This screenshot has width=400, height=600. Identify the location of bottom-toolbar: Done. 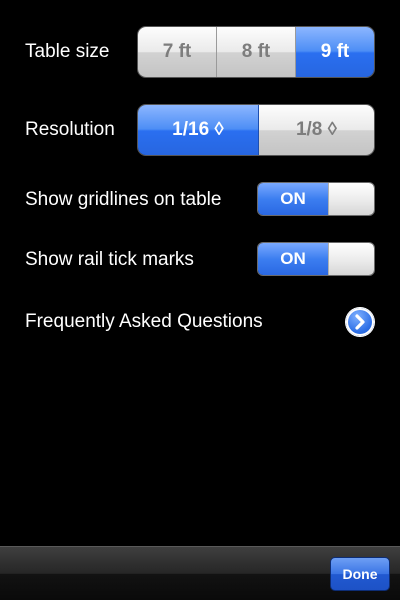
(200, 573).